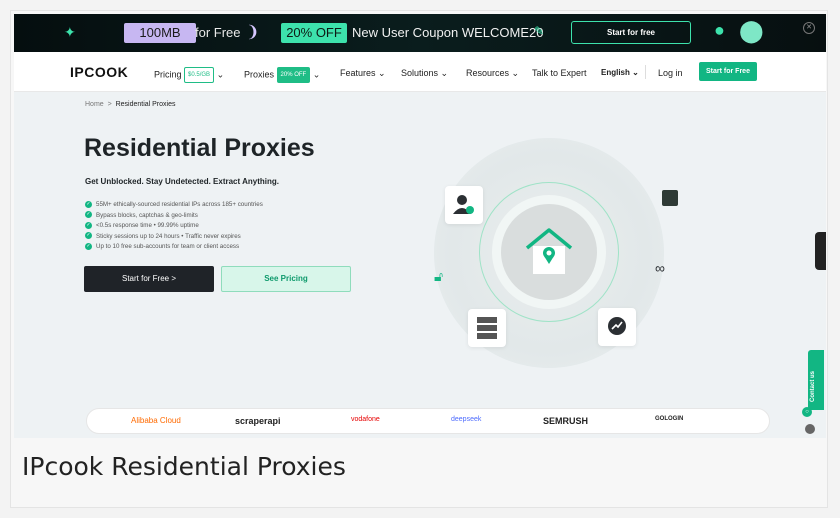 Image resolution: width=840 pixels, height=518 pixels. What do you see at coordinates (810, 429) in the screenshot?
I see `scroll-top-icon` at bounding box center [810, 429].